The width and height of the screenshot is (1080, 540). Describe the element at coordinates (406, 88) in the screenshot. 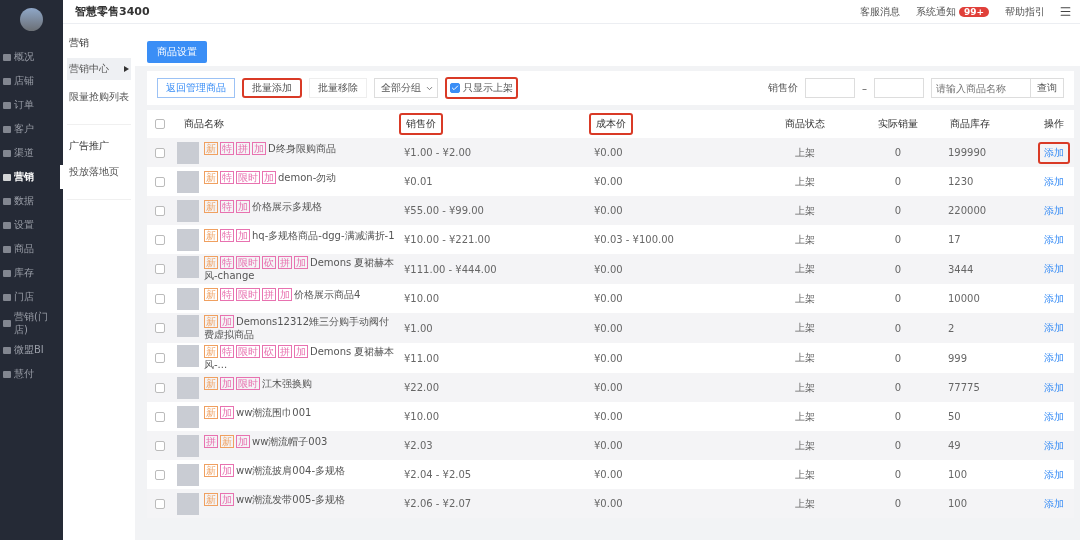

I see `group-select: 全部分组` at that location.